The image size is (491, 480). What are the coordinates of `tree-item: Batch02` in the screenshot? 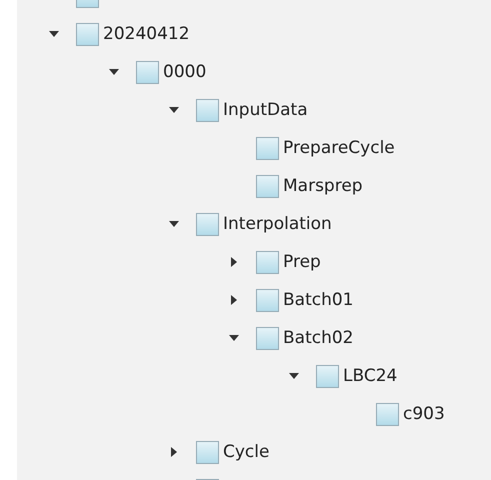 It's located at (318, 338).